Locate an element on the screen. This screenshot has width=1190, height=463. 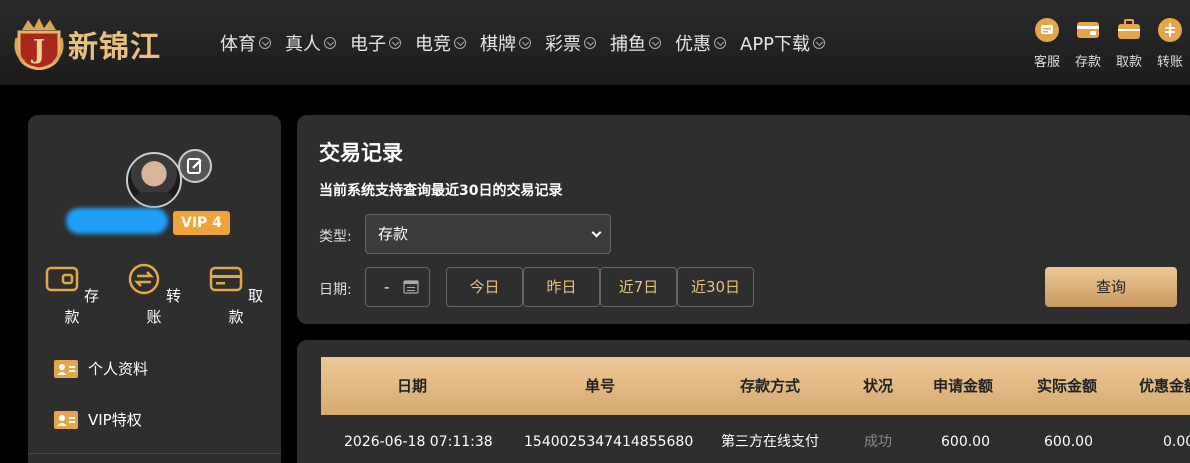
type-select: 存款 is located at coordinates (488, 234).